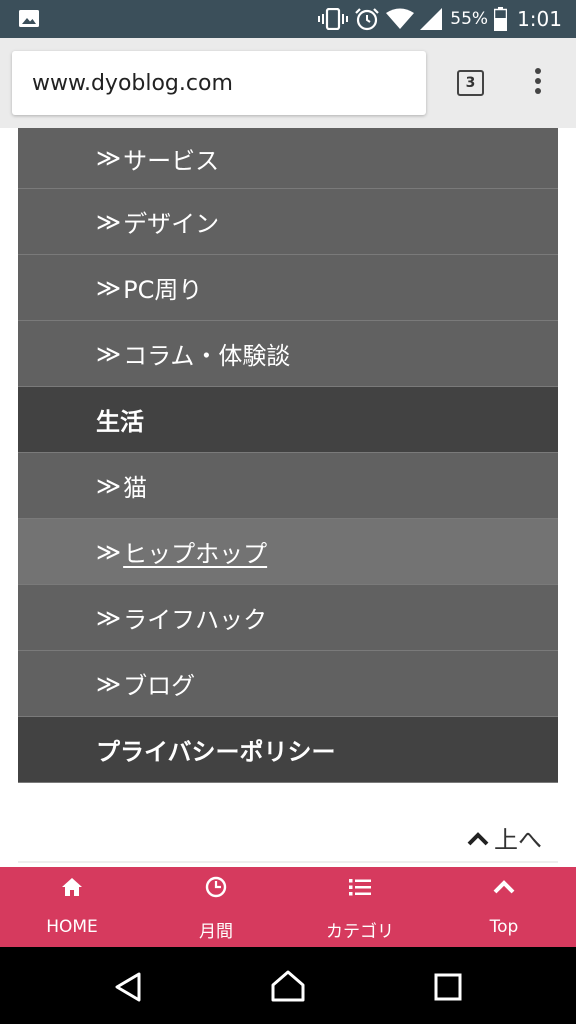  I want to click on menu-item-label: ブログ, so click(159, 686).